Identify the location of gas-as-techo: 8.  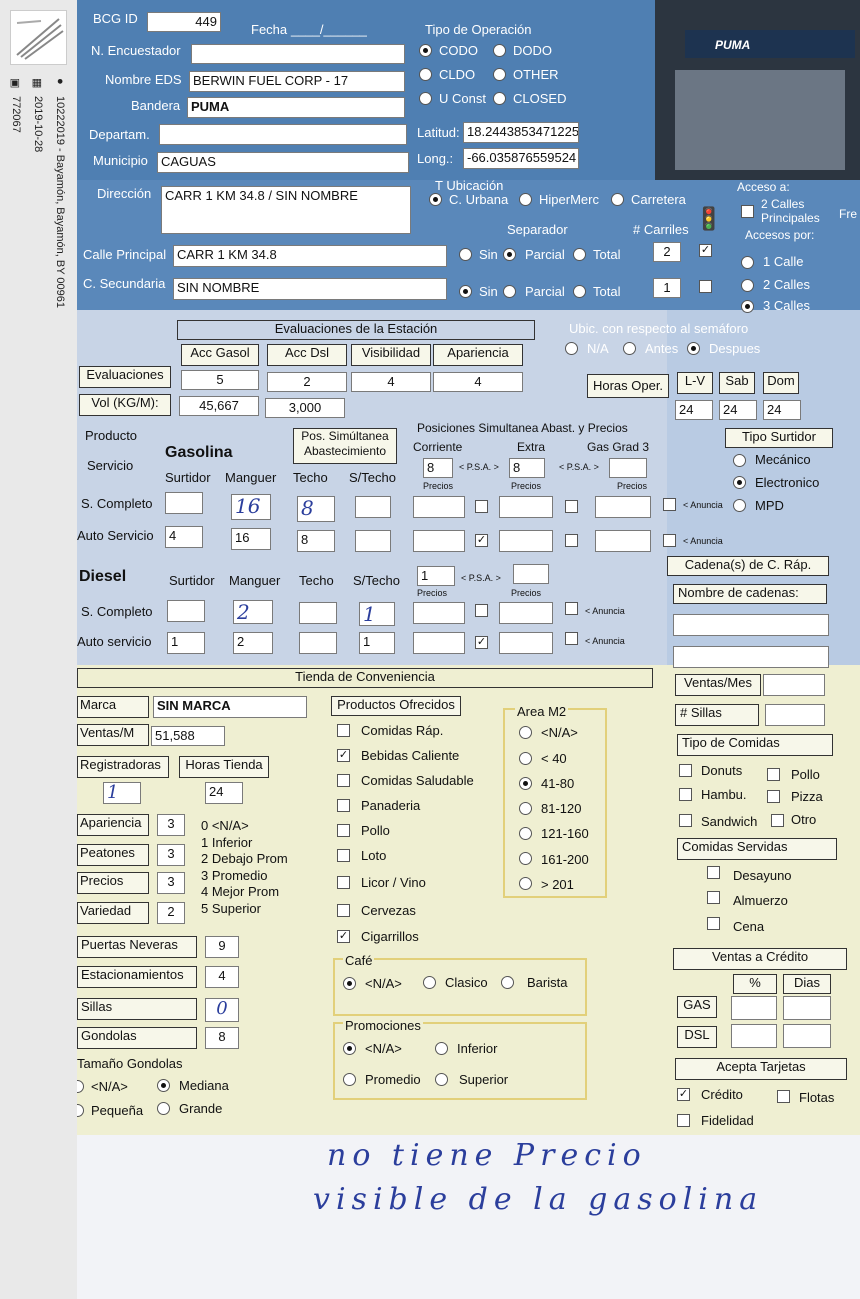
(316, 541).